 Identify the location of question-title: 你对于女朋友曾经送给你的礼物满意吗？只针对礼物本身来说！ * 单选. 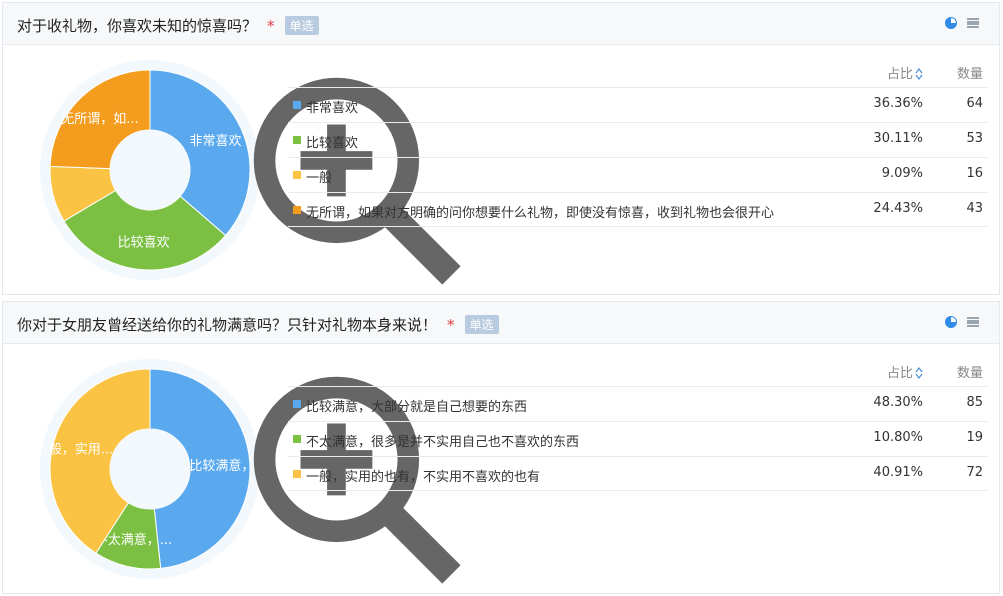
(258, 324).